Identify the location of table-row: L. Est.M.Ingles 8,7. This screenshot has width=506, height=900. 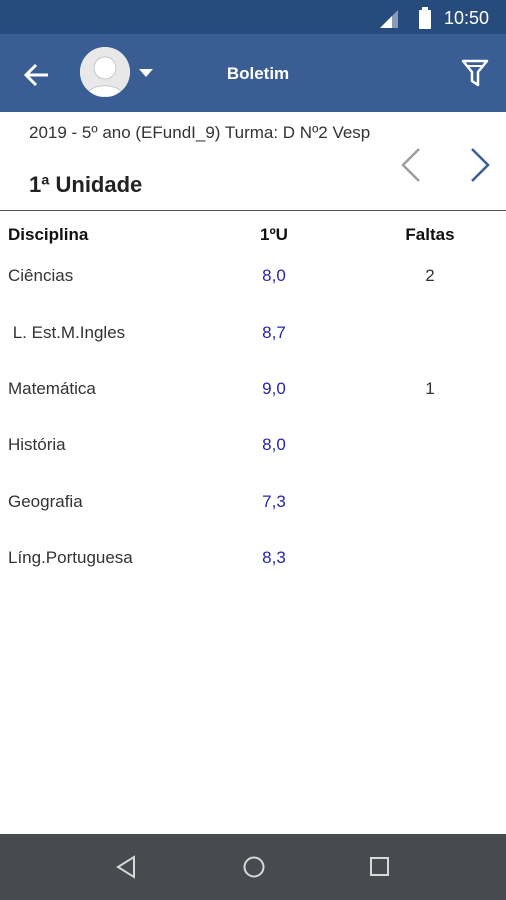
(253, 338).